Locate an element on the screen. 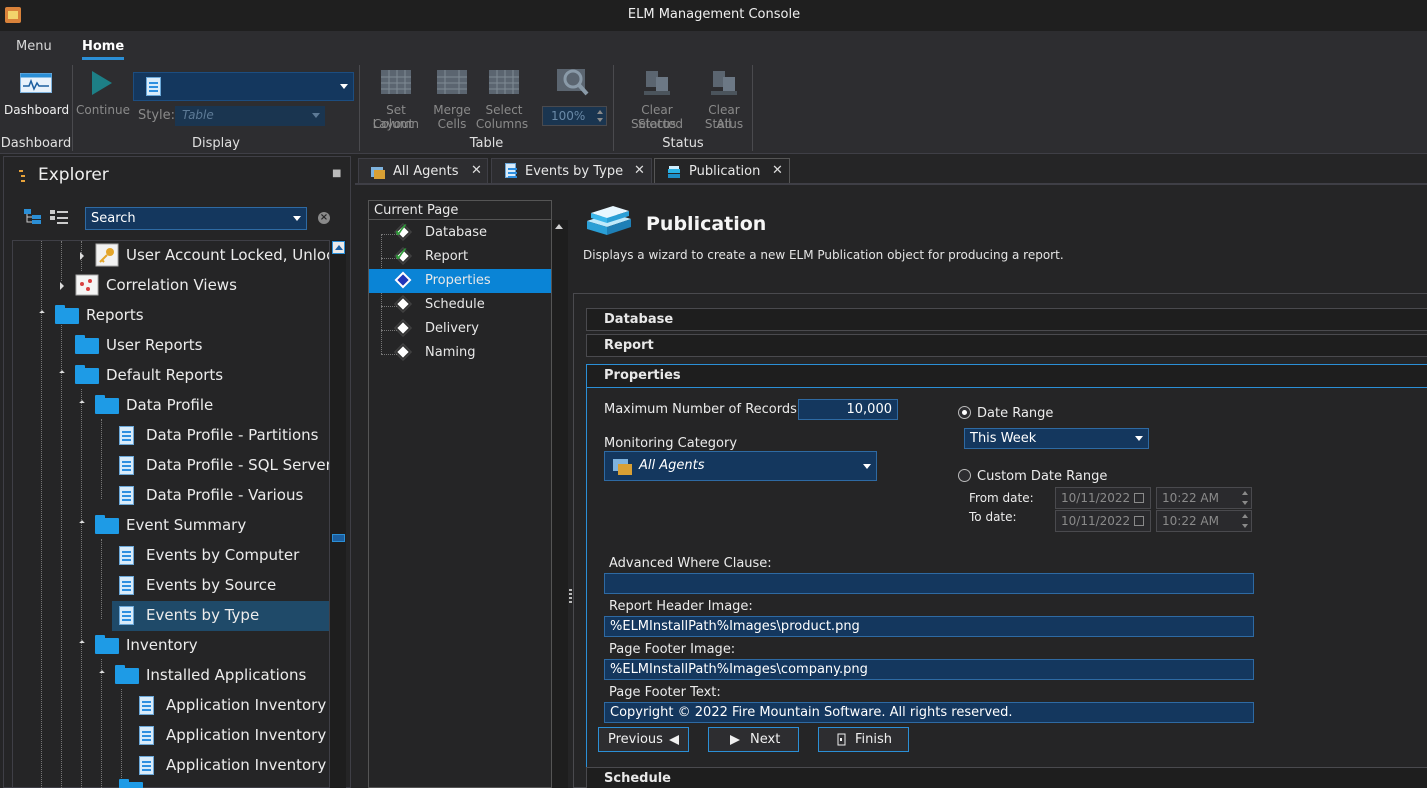 The width and height of the screenshot is (1427, 788). search-input: Search is located at coordinates (196, 218).